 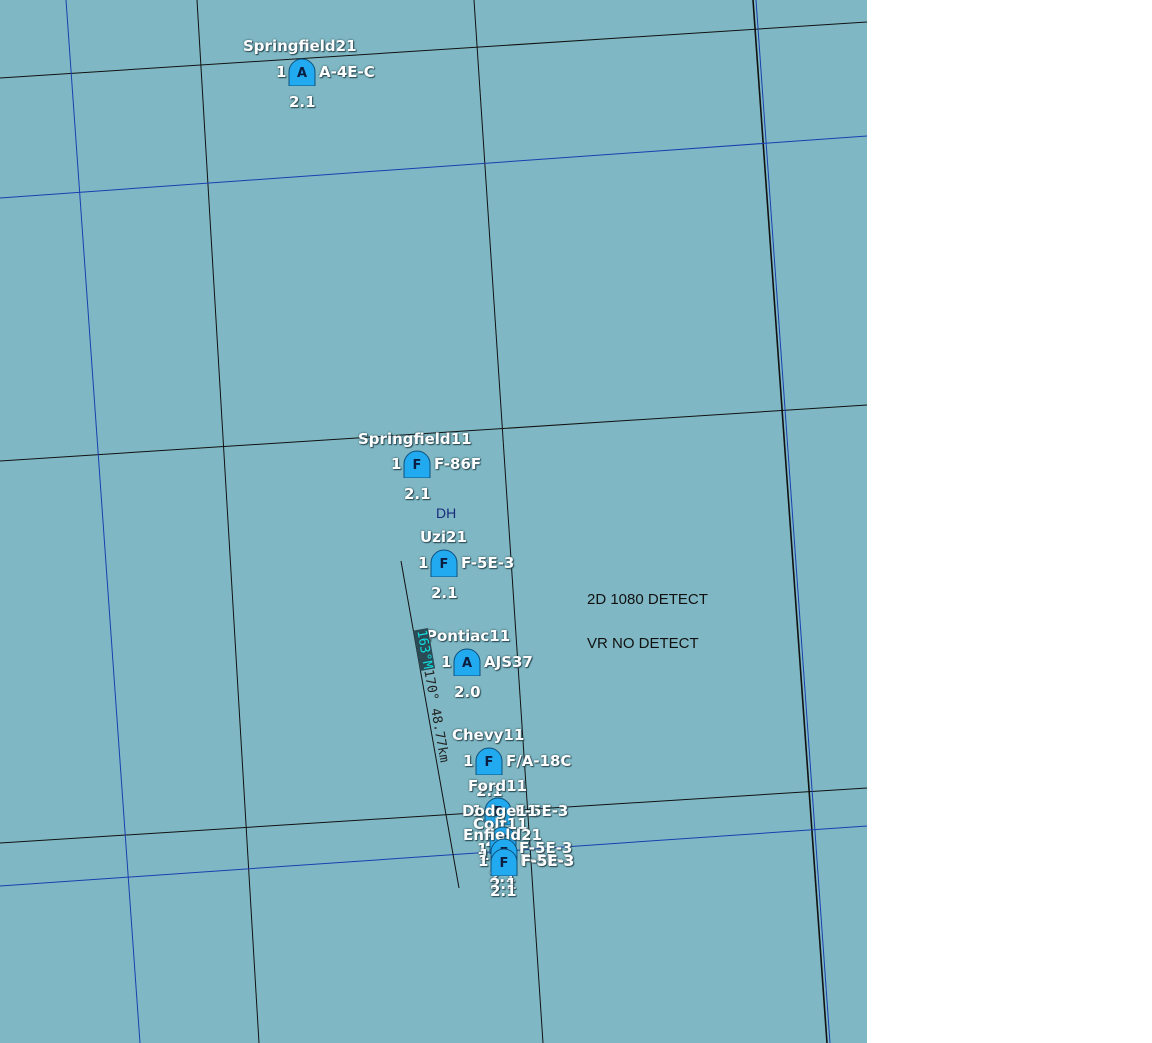 I want to click on unit-callsign: Ford11, so click(x=497, y=786).